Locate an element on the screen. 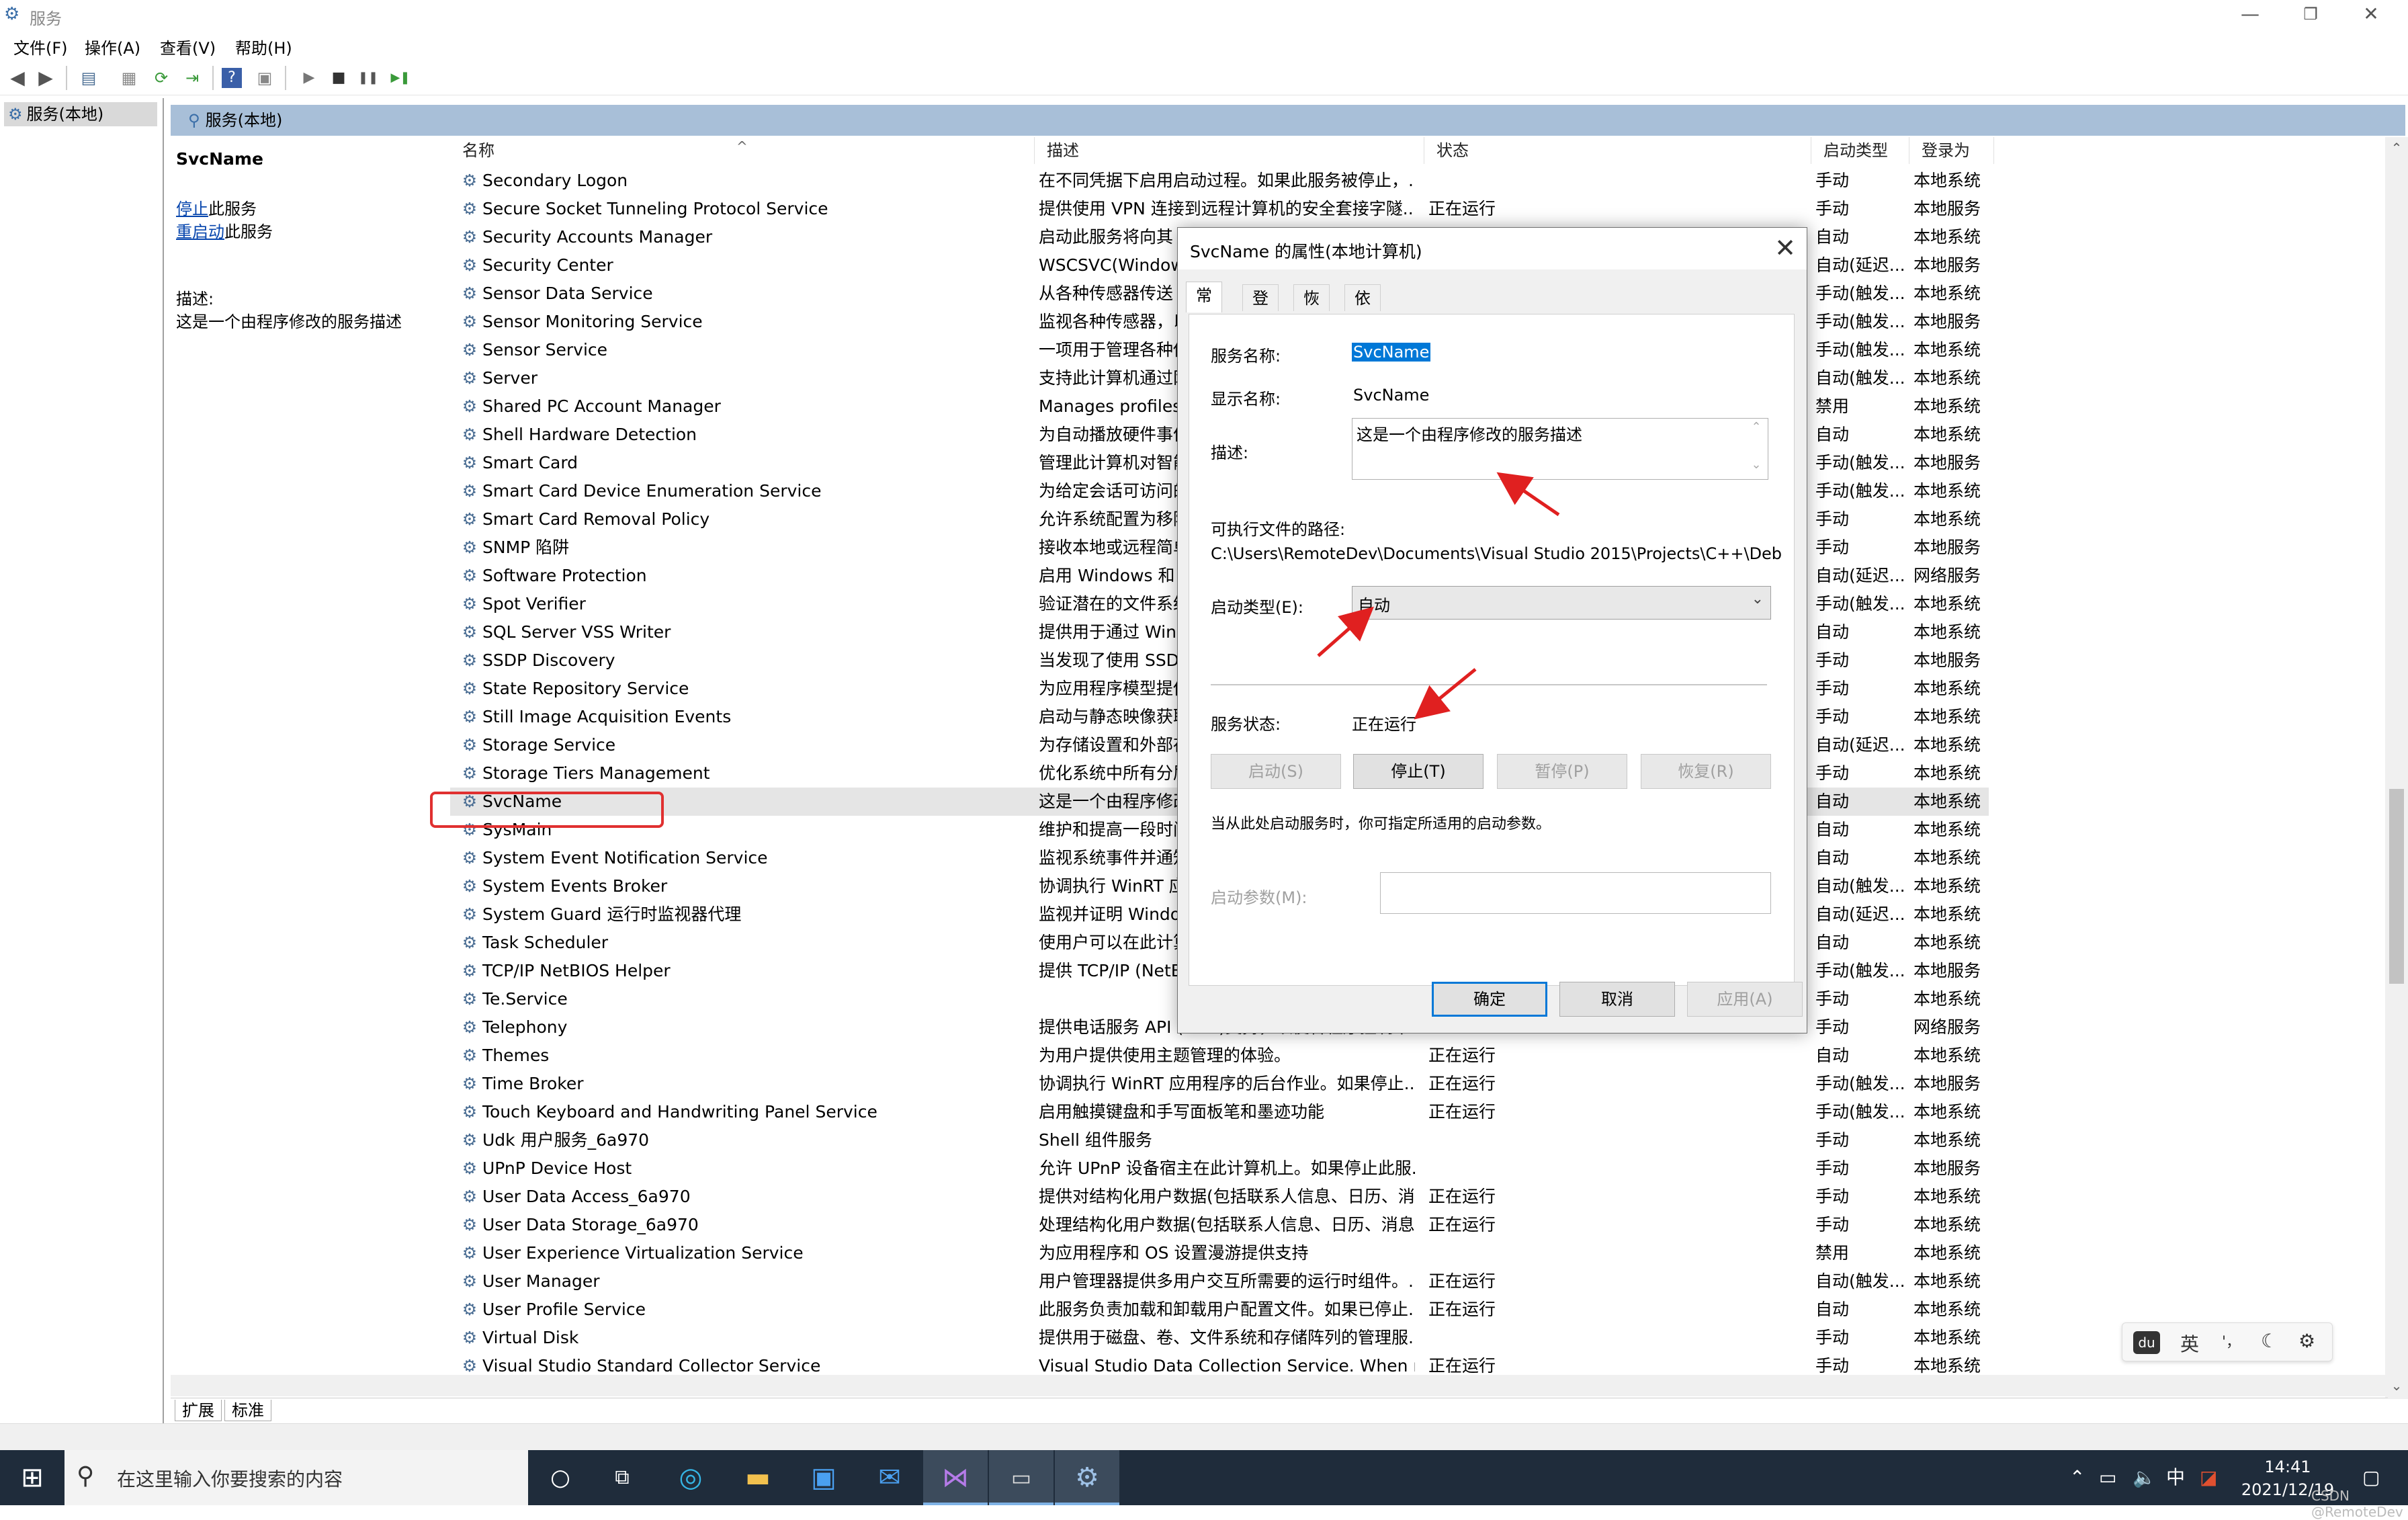  restart-service-link: 重启动 is located at coordinates (200, 231).